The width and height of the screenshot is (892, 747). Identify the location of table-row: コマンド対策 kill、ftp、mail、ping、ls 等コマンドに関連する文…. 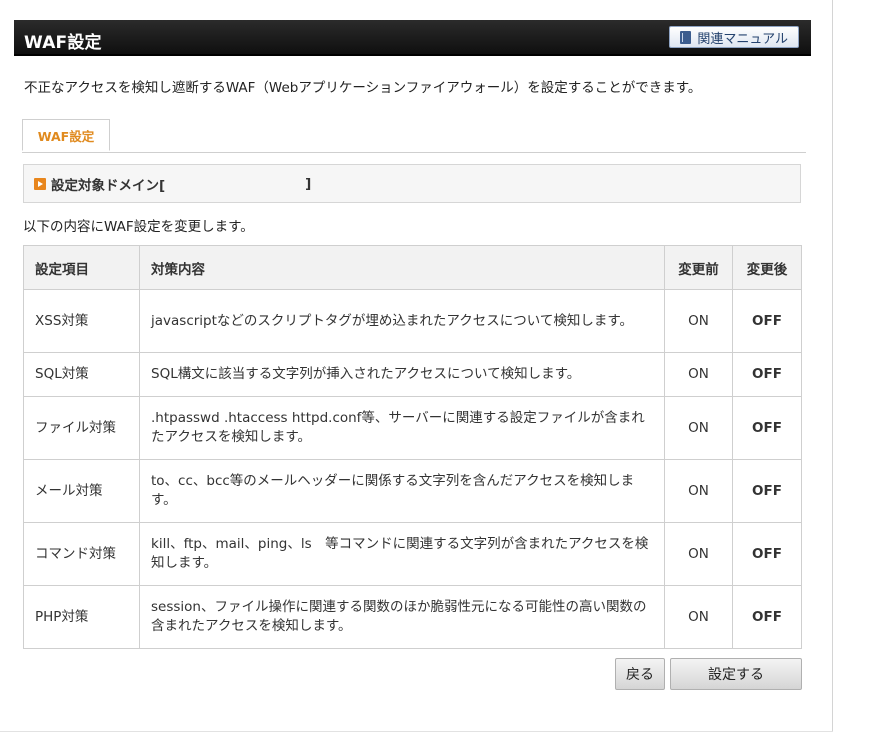
(412, 554).